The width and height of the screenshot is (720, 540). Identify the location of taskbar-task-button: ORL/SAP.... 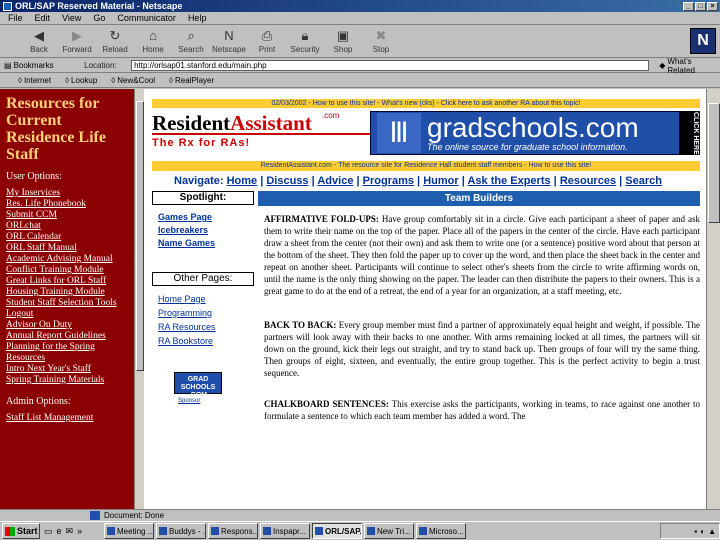
(337, 531).